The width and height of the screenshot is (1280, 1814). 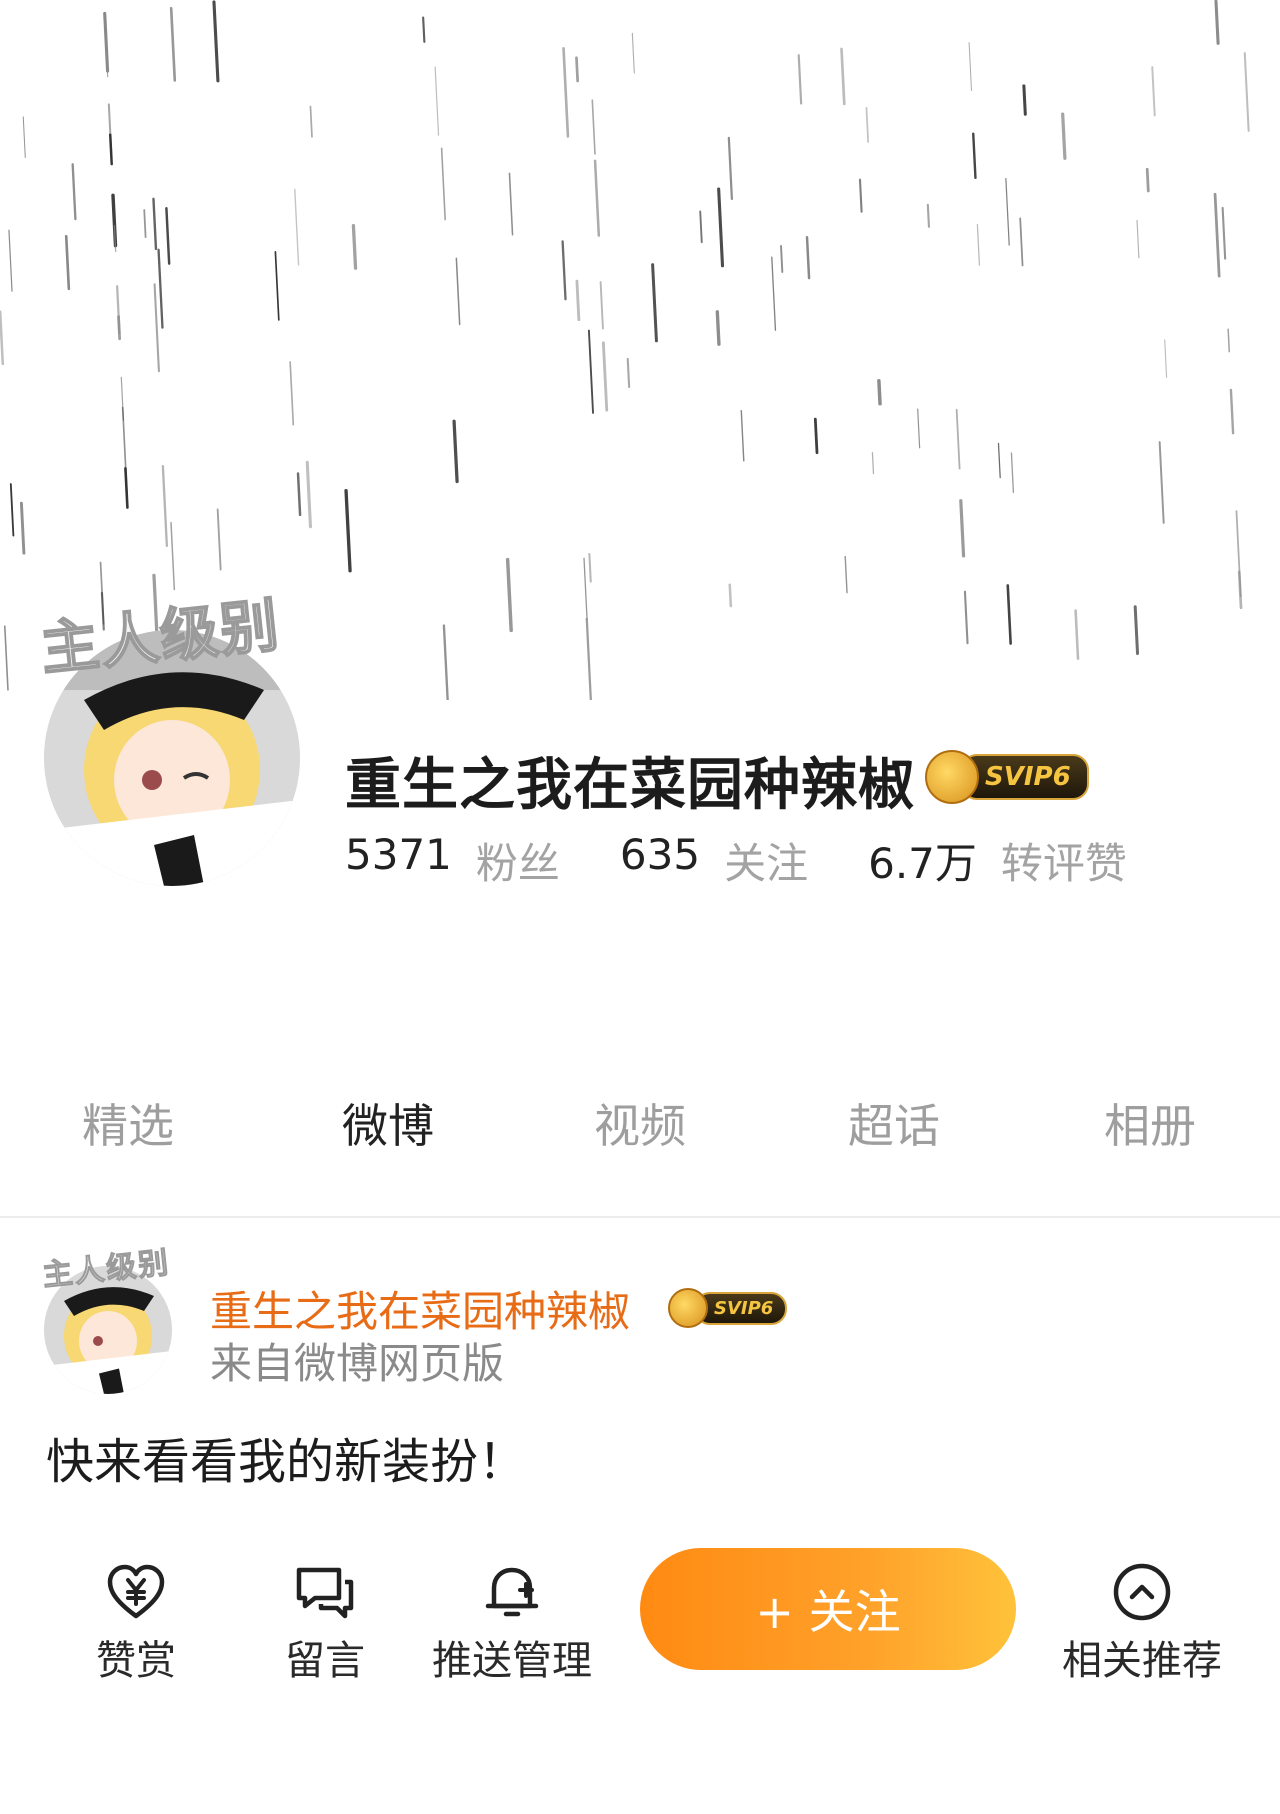 I want to click on following-count: 635, so click(x=660, y=854).